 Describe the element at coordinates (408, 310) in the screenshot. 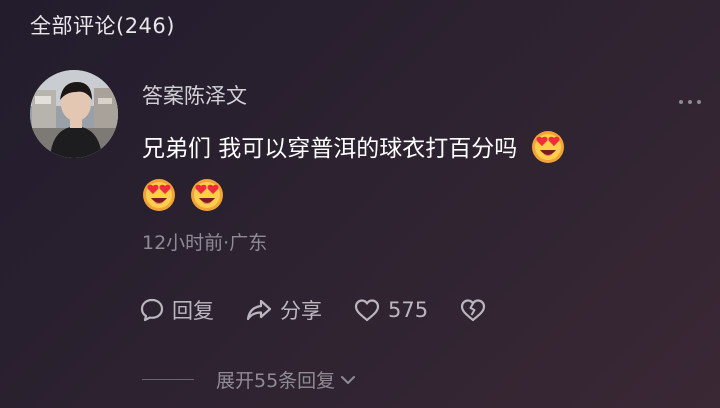

I see `like-count: 575` at that location.